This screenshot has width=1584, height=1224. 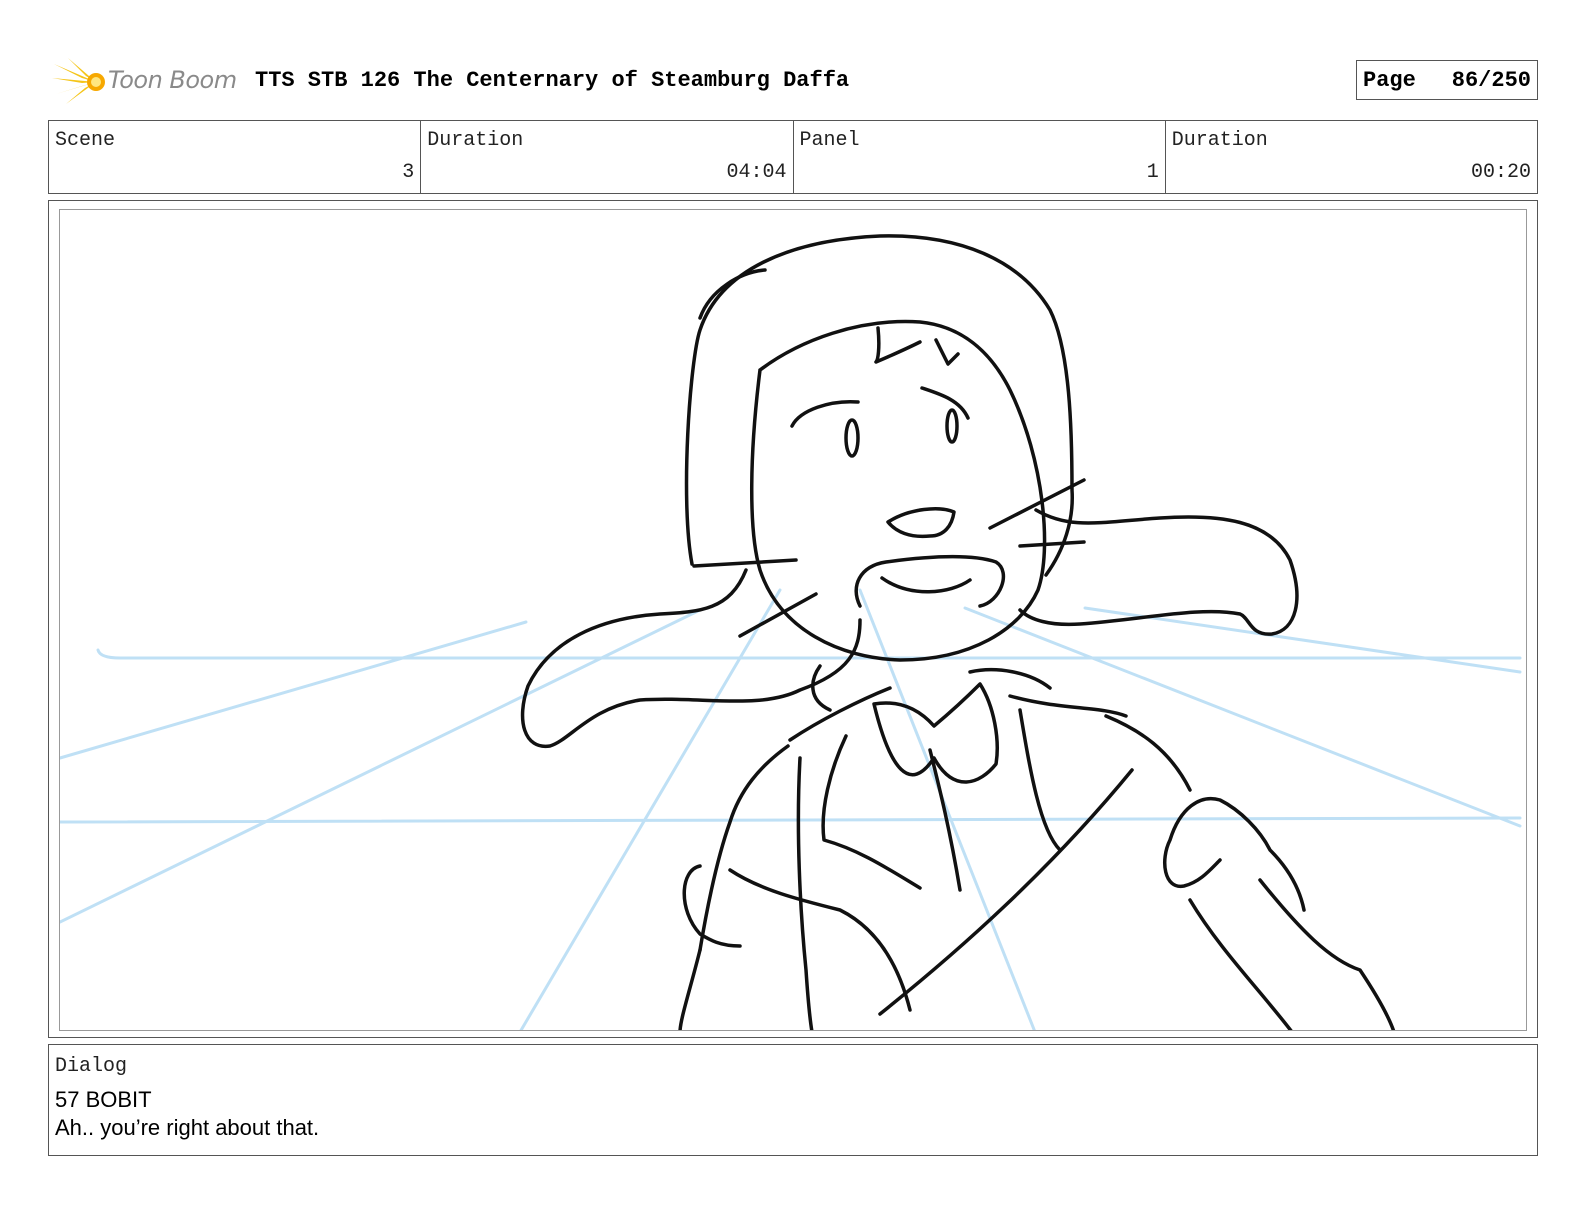 I want to click on panel-duration-value: 00:20, so click(x=1500, y=172).